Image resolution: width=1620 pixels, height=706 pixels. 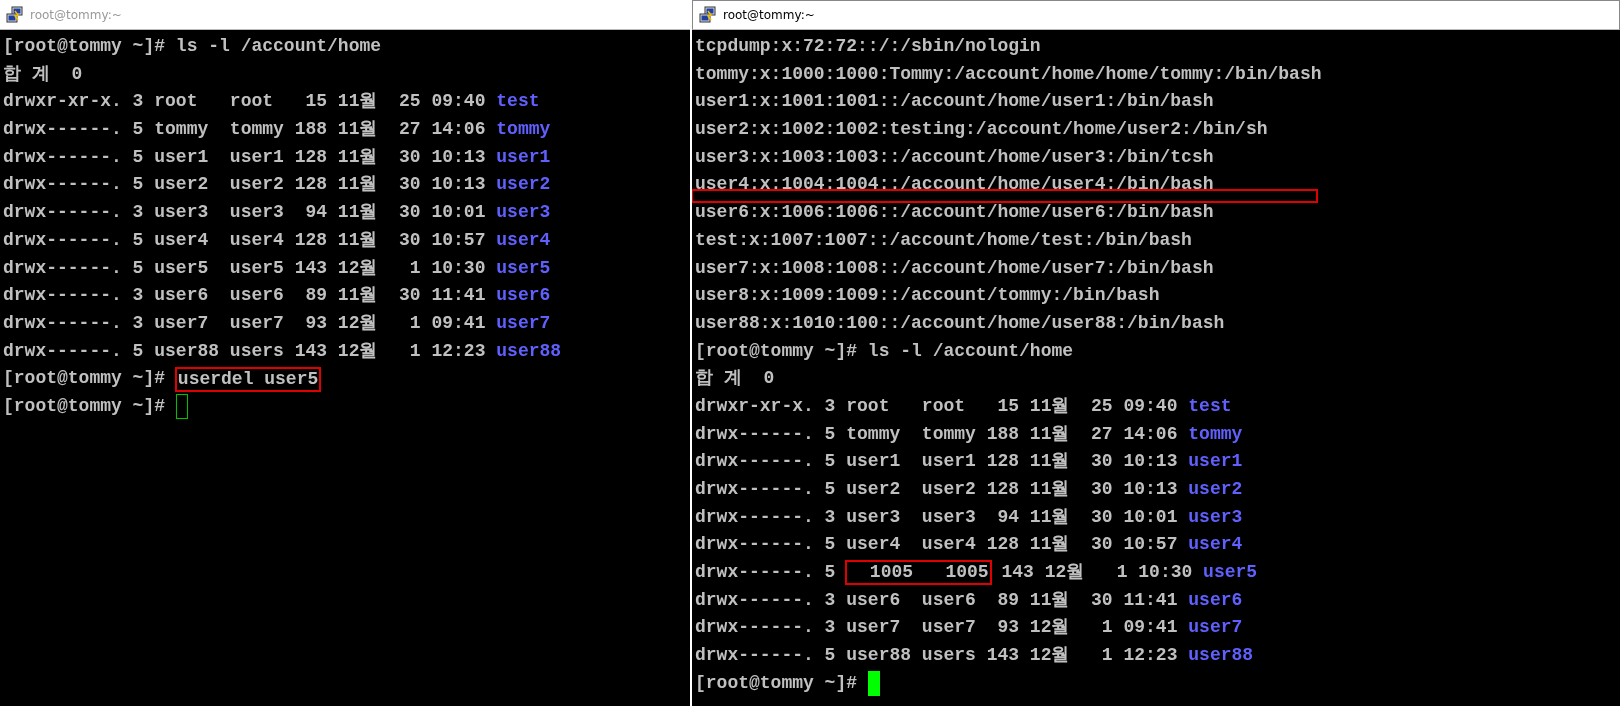 What do you see at coordinates (960, 323) in the screenshot?
I see `terminal-text: user88:x:1010:100::/account/home/user88:/bin/bash` at bounding box center [960, 323].